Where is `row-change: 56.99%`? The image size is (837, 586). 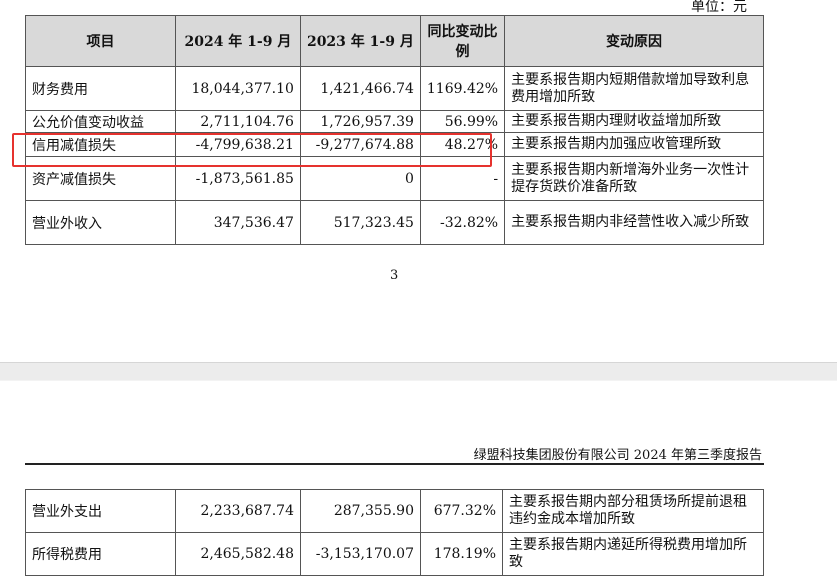
row-change: 56.99% is located at coordinates (462, 121).